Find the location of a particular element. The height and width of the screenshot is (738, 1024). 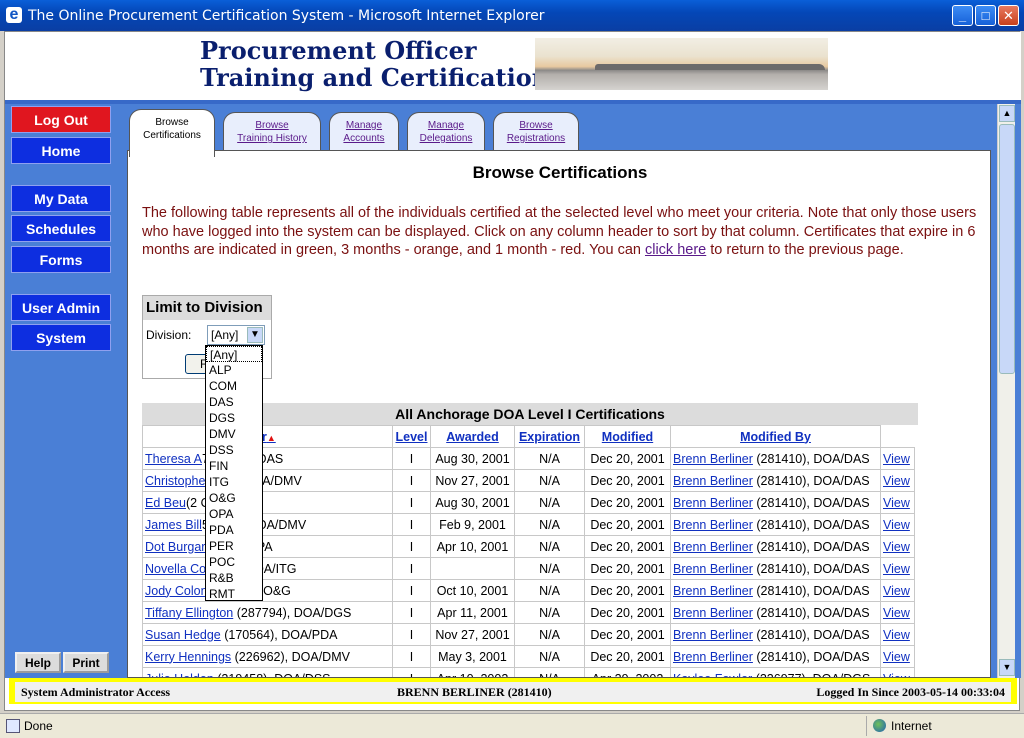

person-link: Kerry Hennings is located at coordinates (188, 657).